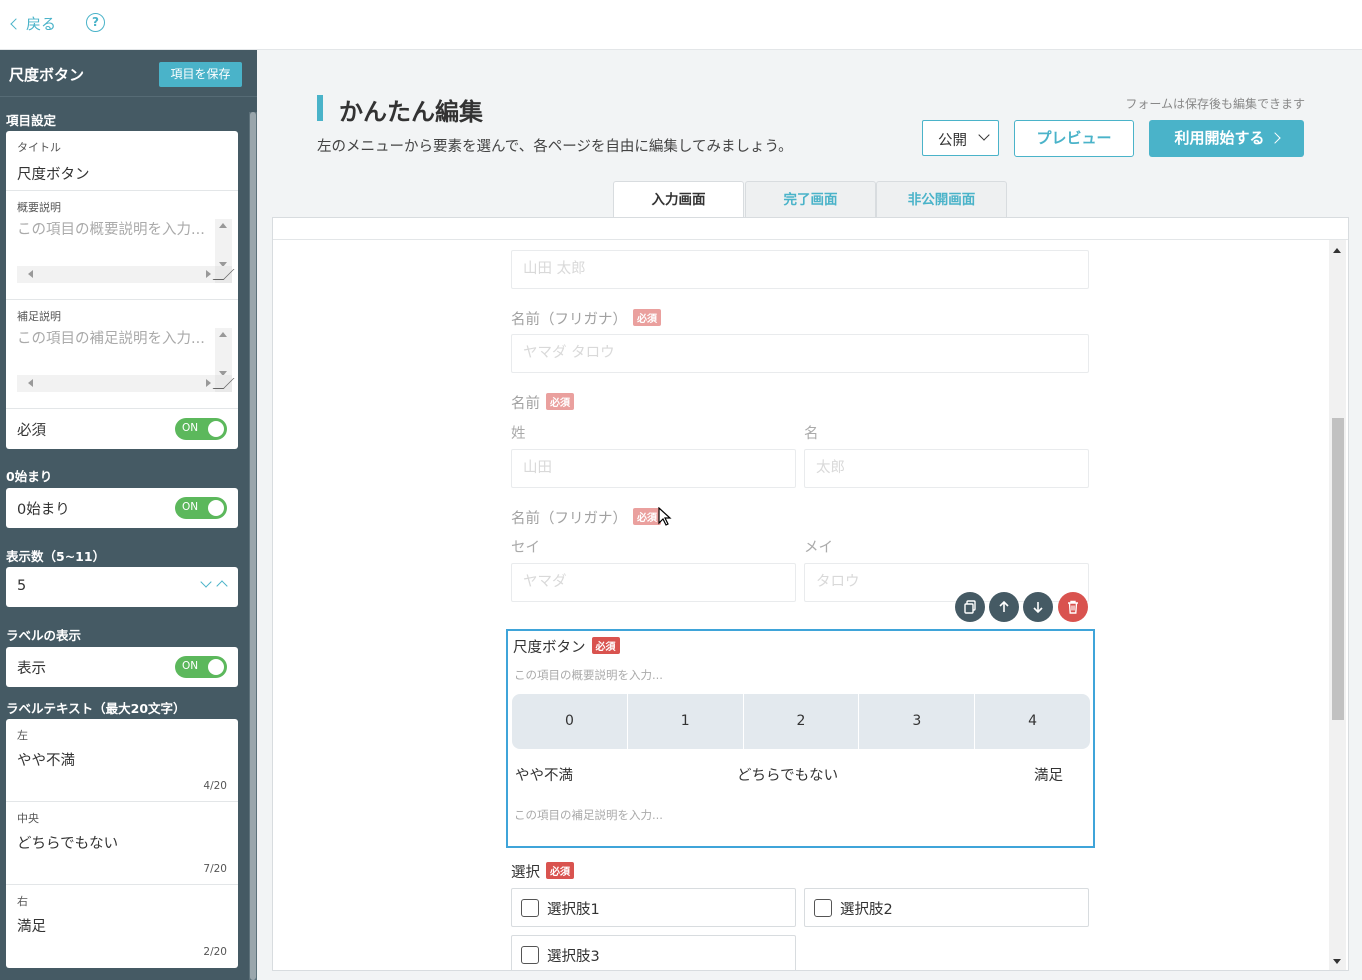  I want to click on section-label-label-display: ラベルの表示, so click(44, 635).